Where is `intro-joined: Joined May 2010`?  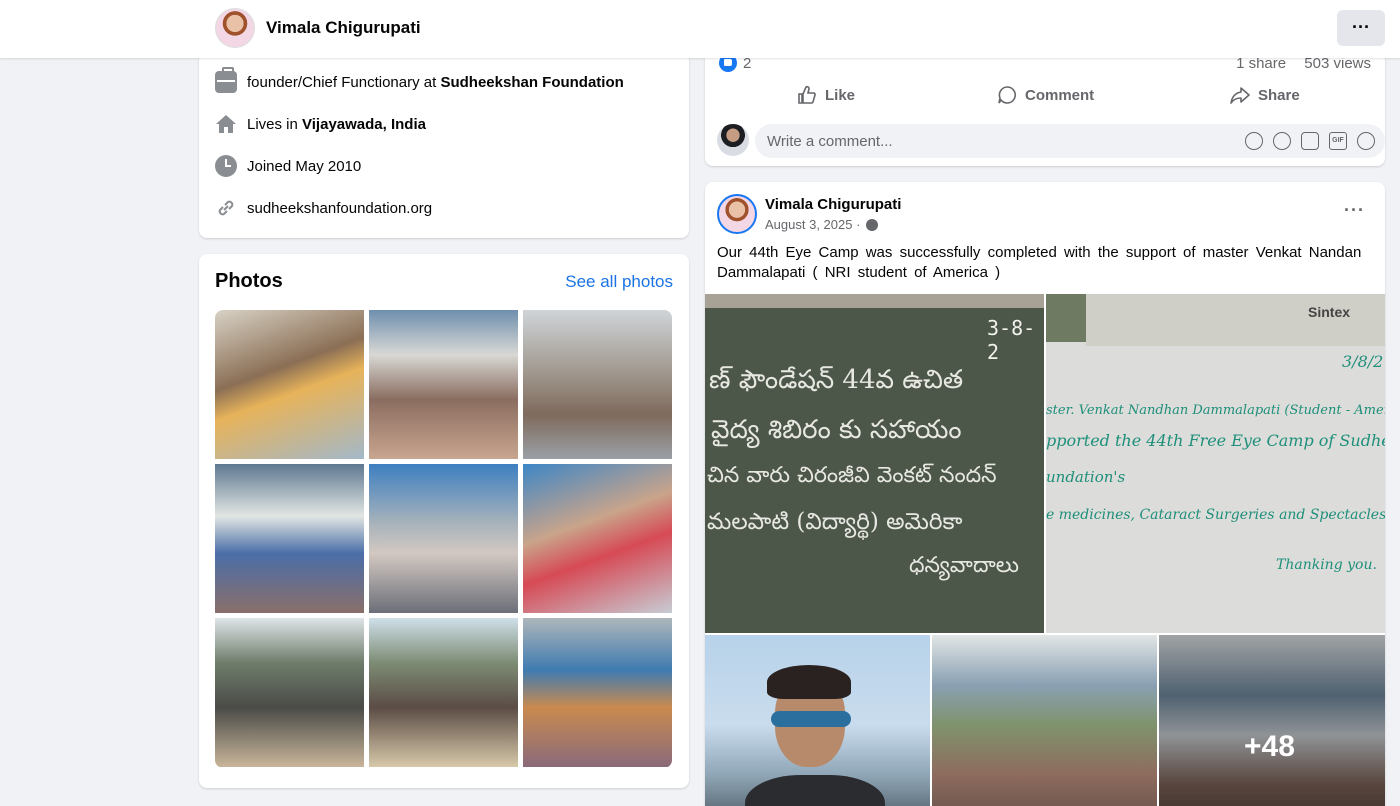
intro-joined: Joined May 2010 is located at coordinates (288, 166).